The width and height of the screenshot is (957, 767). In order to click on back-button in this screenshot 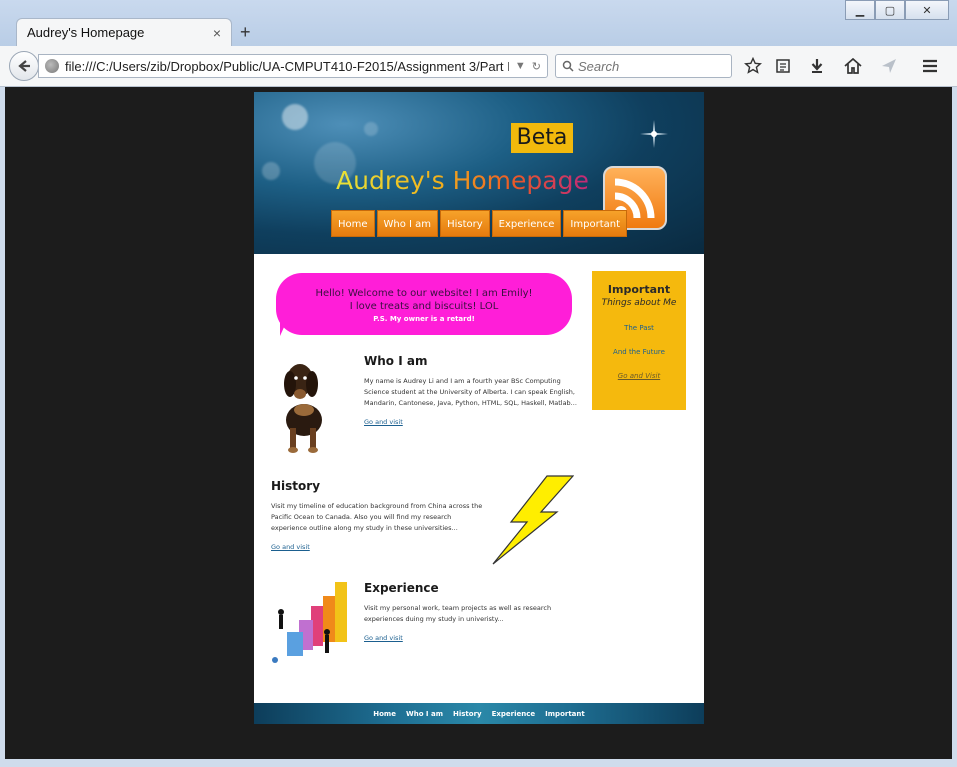, I will do `click(24, 66)`.